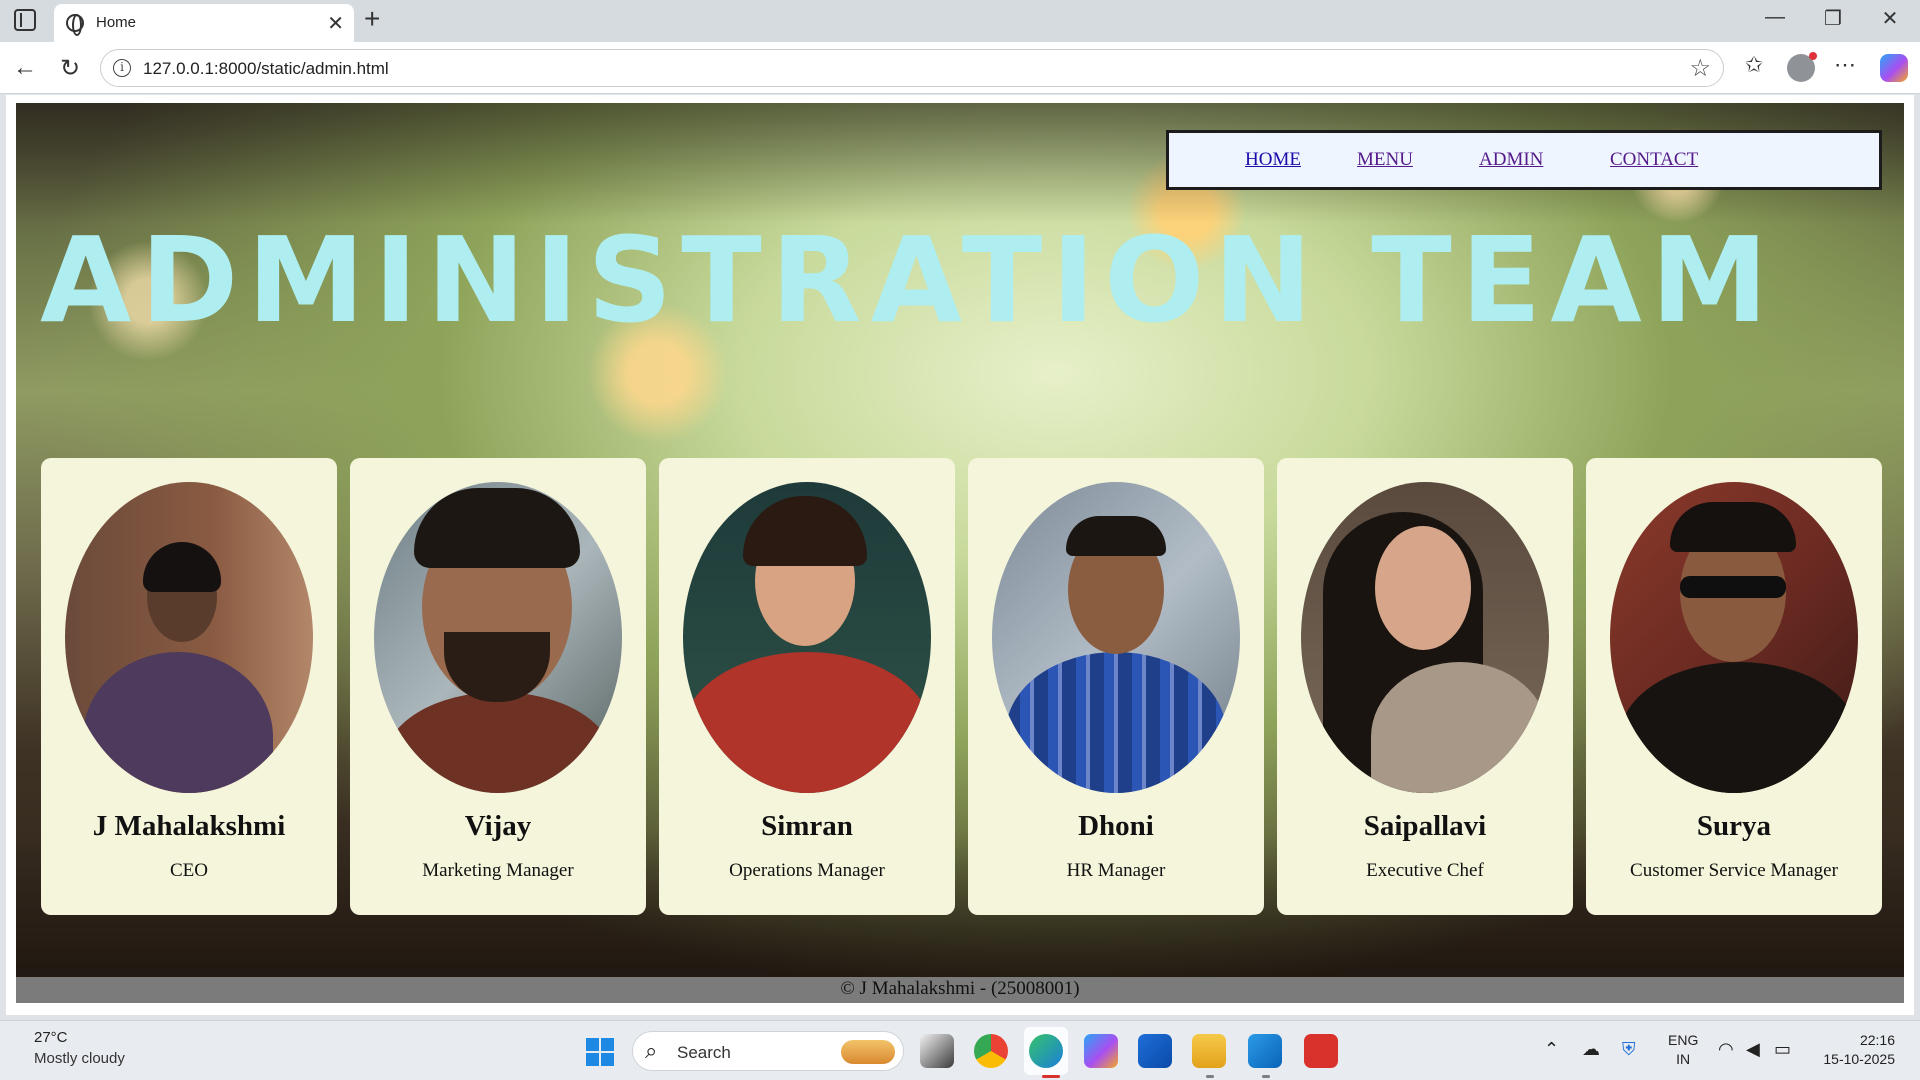 This screenshot has height=1080, width=1920. Describe the element at coordinates (1855, 1050) in the screenshot. I see `clock: 22:16 15-10-2025` at that location.